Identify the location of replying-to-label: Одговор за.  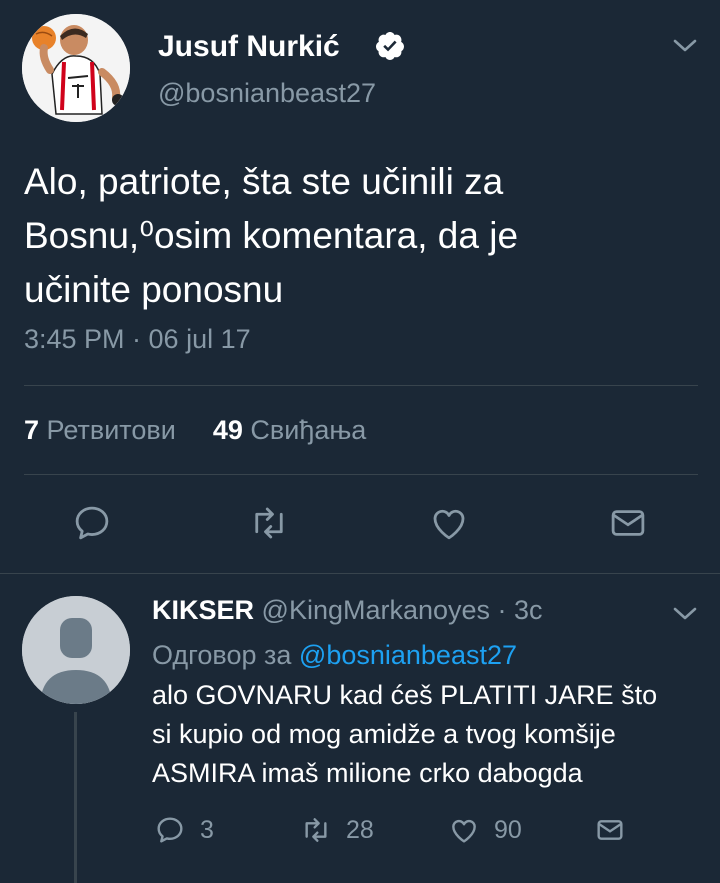
(222, 655).